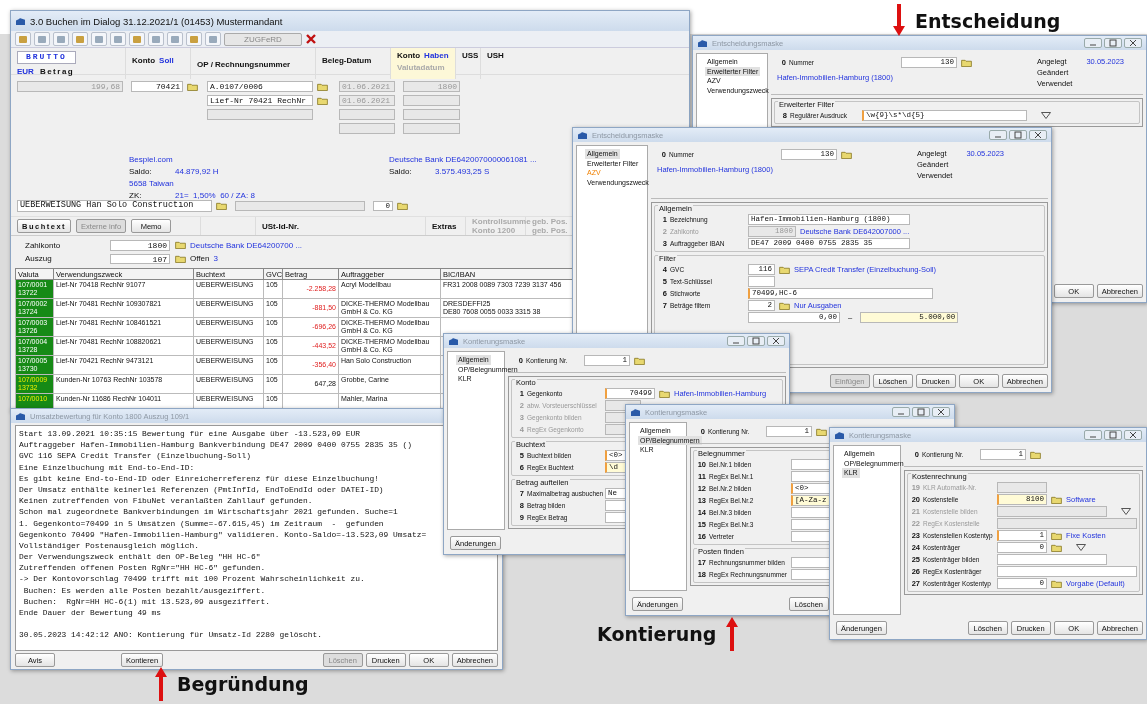  Describe the element at coordinates (157, 86) in the screenshot. I see `input-field: 70421` at that location.